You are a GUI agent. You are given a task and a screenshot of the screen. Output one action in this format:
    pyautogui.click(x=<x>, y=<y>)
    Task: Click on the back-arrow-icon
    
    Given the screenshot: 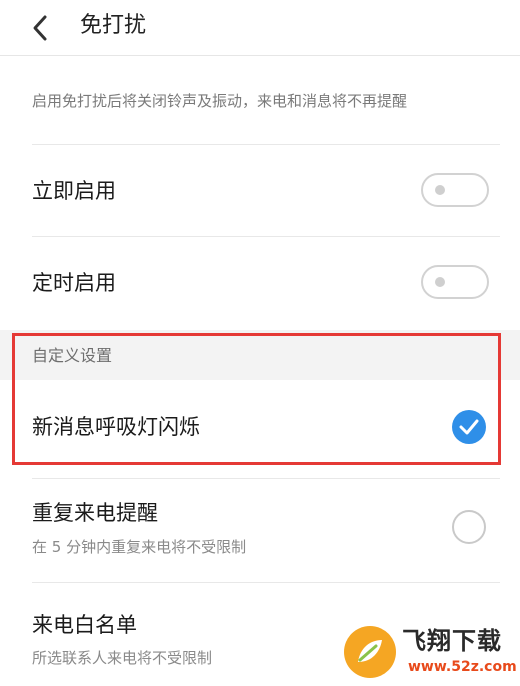 What is the action you would take?
    pyautogui.click(x=40, y=28)
    